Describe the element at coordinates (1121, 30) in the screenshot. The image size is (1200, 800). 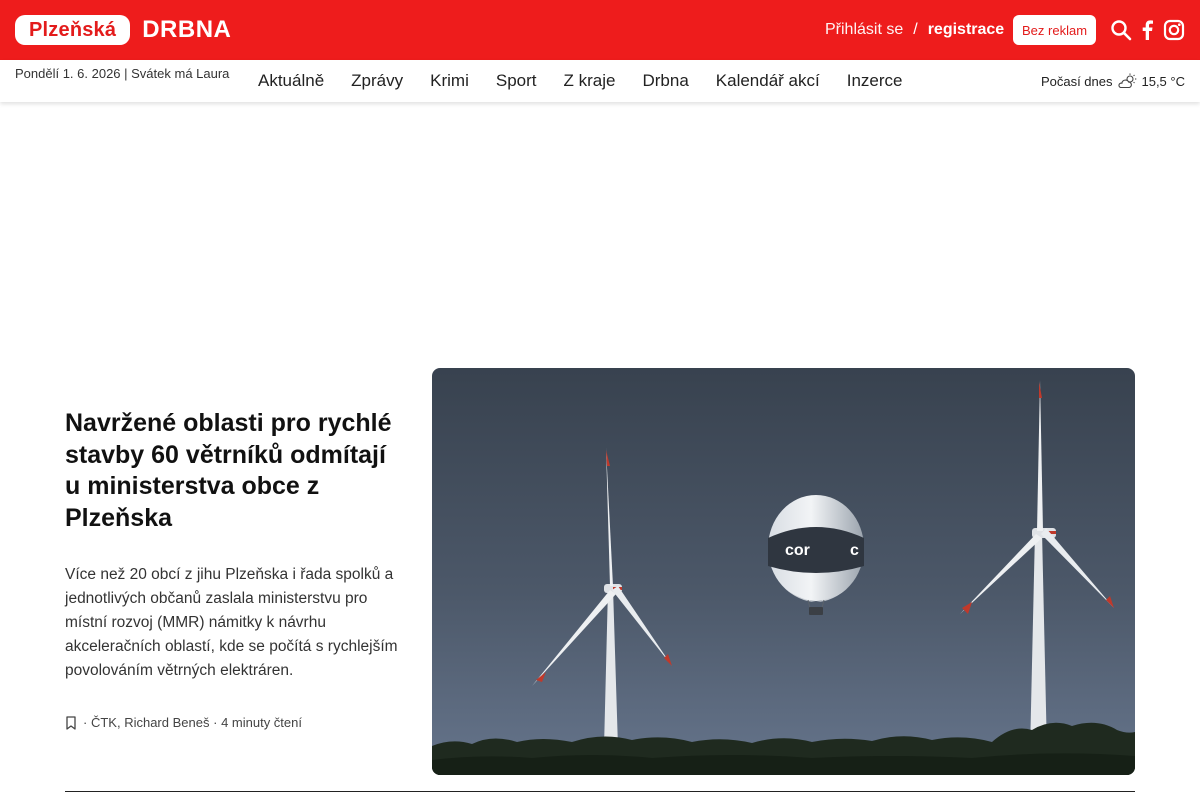
I see `search-icon` at that location.